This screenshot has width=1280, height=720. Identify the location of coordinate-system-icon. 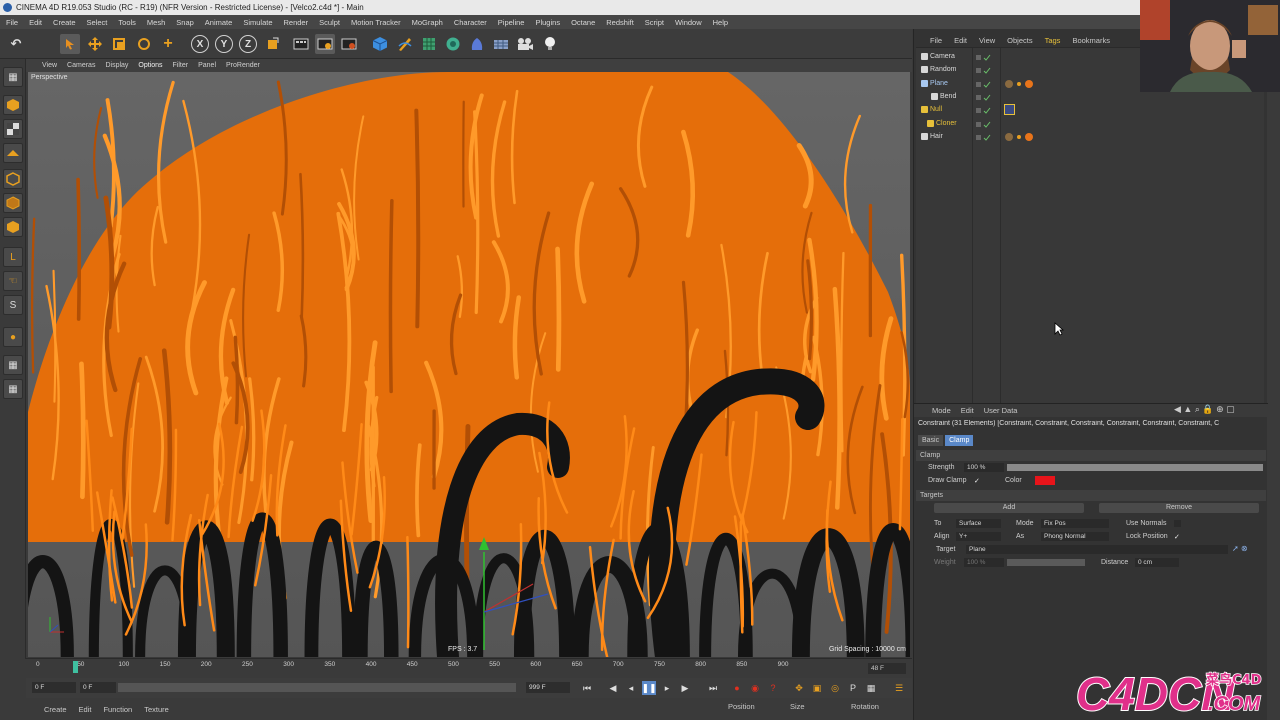
(273, 44).